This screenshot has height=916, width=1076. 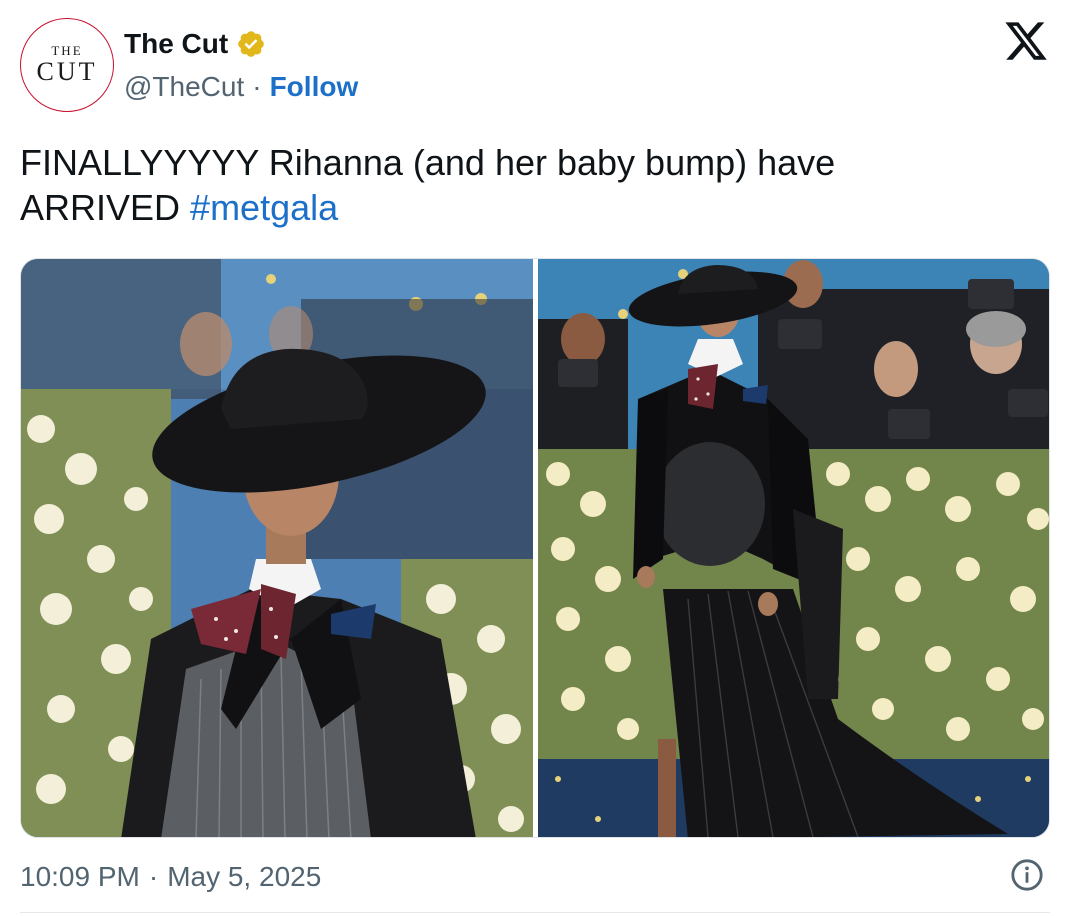 What do you see at coordinates (314, 87) in the screenshot?
I see `follow-button: Follow` at bounding box center [314, 87].